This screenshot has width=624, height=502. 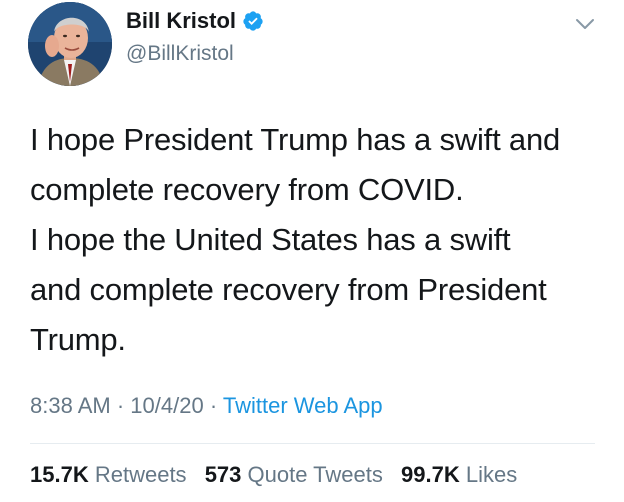 What do you see at coordinates (491, 474) in the screenshot?
I see `likes-label: Likes` at bounding box center [491, 474].